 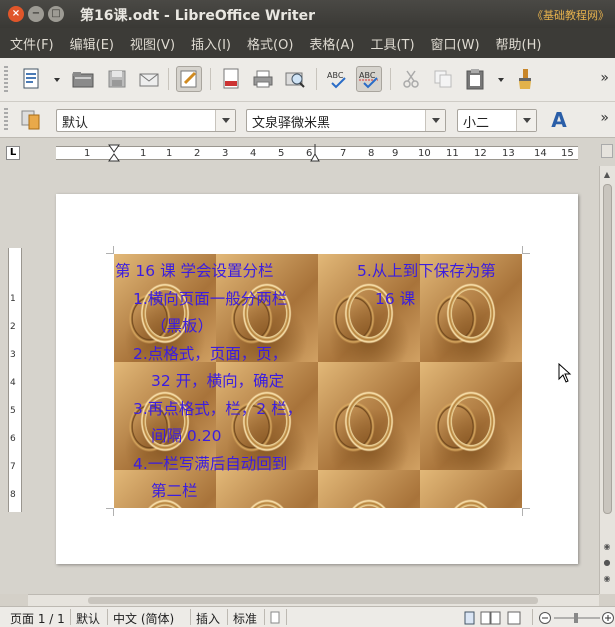 What do you see at coordinates (13, 411) in the screenshot?
I see `ruler-number: 5` at bounding box center [13, 411].